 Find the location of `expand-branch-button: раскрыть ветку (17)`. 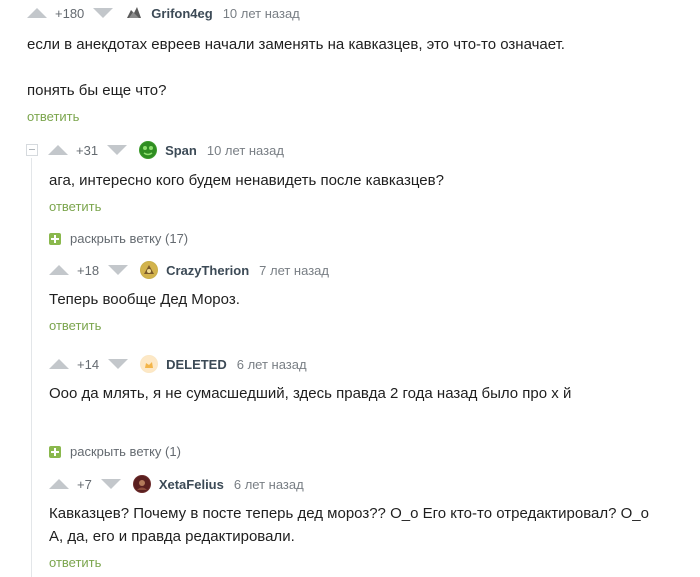

expand-branch-button: раскрыть ветку (17) is located at coordinates (118, 238).